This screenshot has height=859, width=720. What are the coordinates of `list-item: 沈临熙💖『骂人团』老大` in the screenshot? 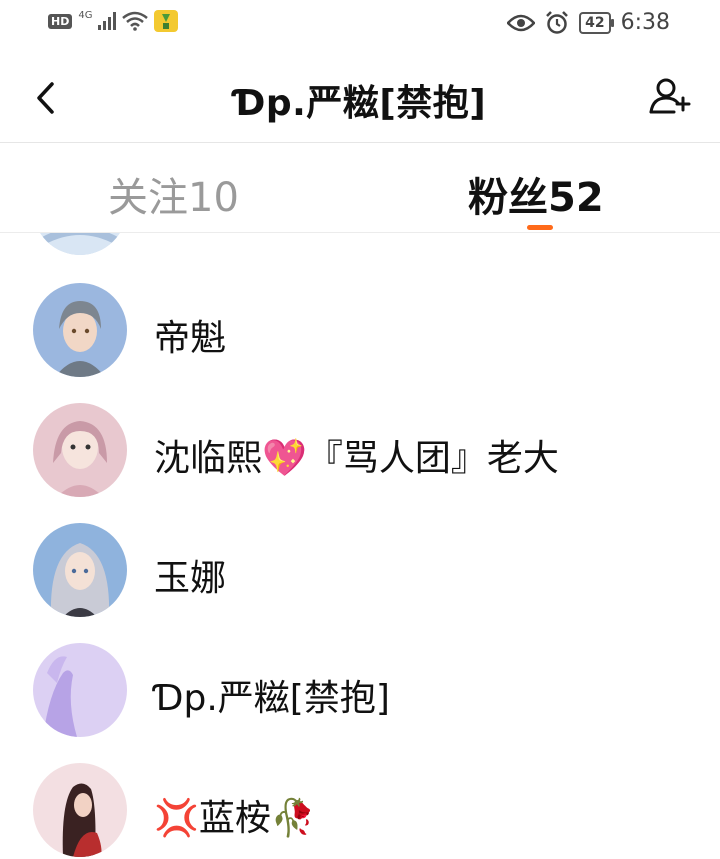 It's located at (360, 437).